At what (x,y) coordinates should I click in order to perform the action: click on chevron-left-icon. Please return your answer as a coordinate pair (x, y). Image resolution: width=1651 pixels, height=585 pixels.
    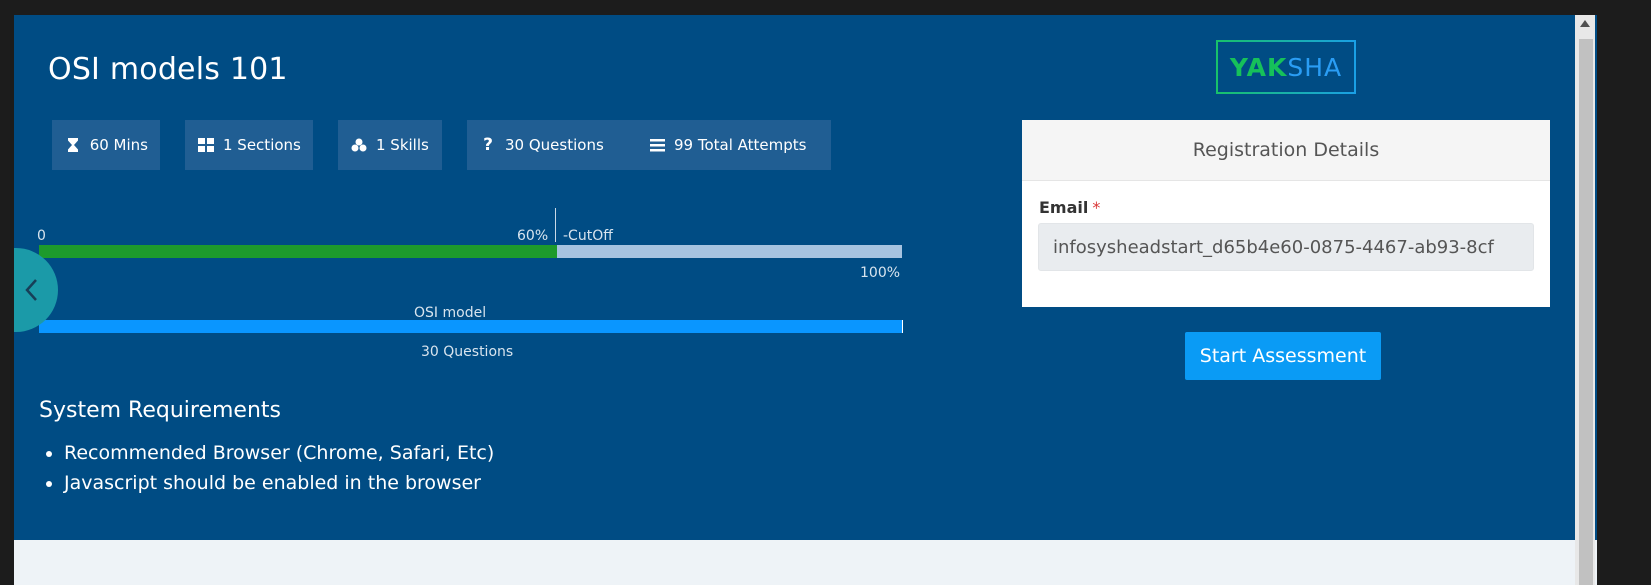
    Looking at the image, I should click on (31, 290).